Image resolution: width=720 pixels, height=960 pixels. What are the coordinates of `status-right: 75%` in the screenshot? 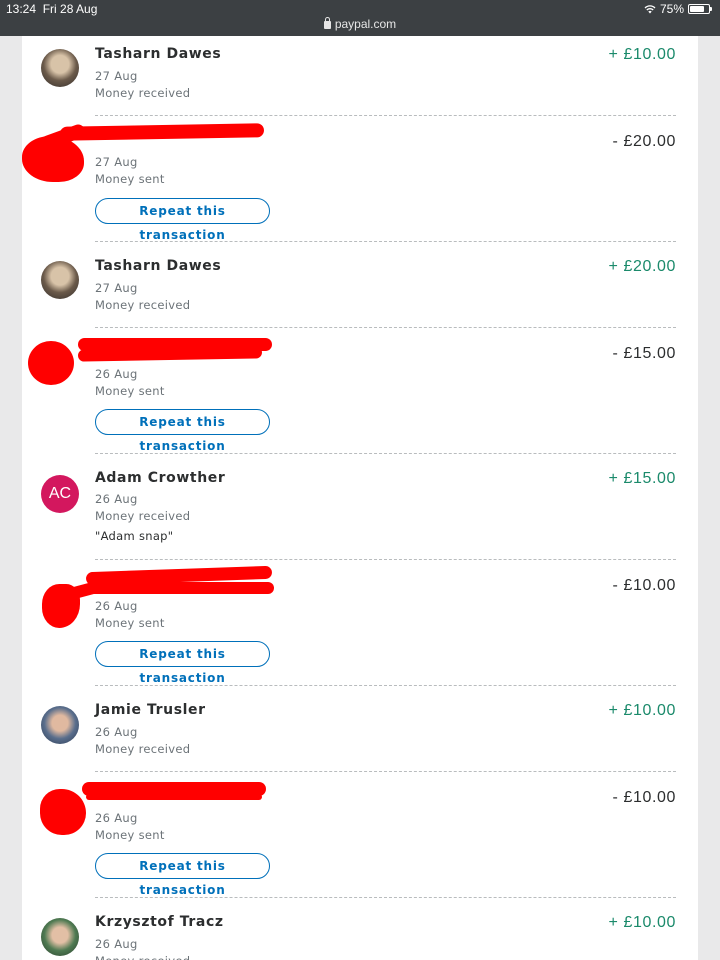 It's located at (678, 9).